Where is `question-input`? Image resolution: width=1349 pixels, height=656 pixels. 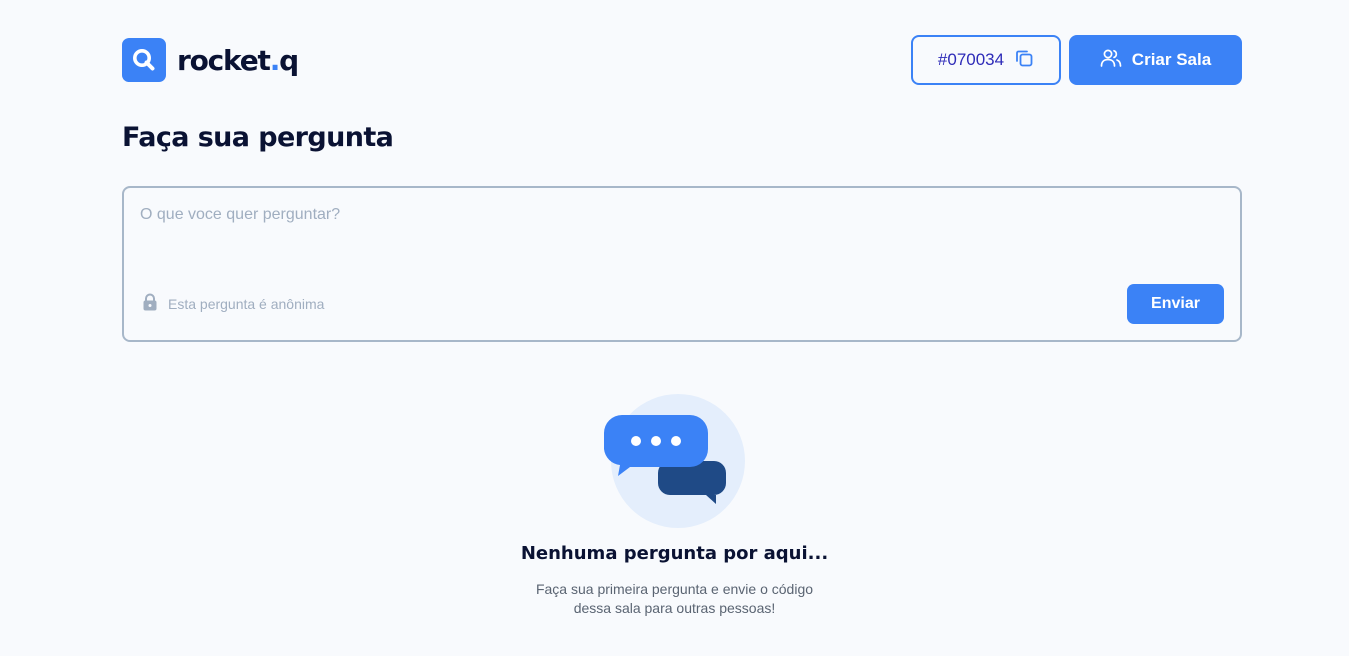 question-input is located at coordinates (680, 234).